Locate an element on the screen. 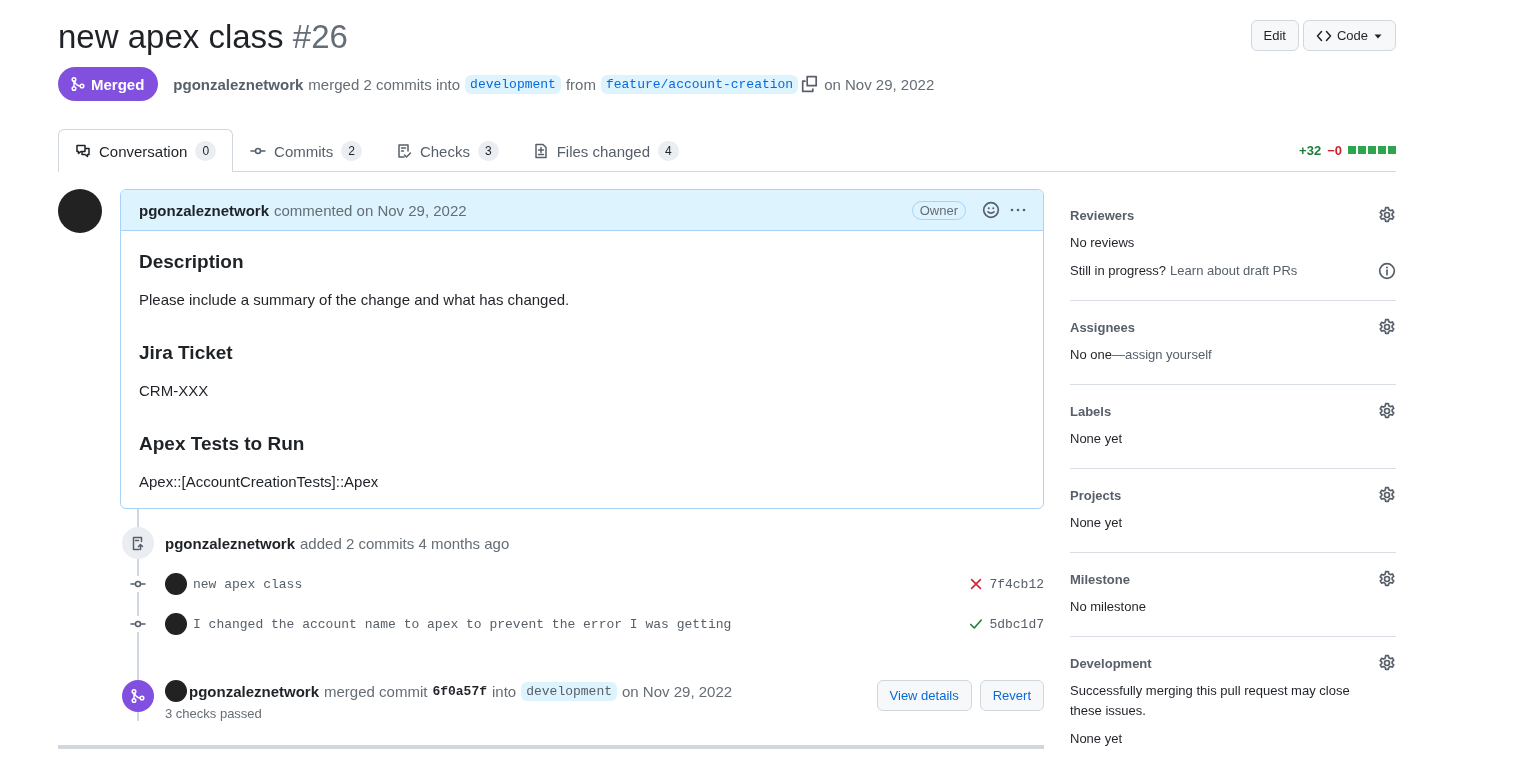  sidebar-text: No one is located at coordinates (1091, 354).